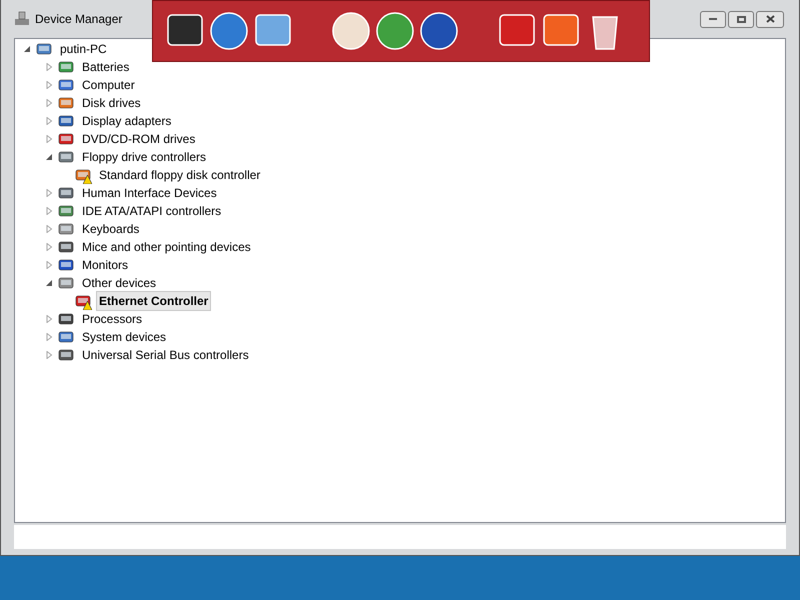 The image size is (800, 600). What do you see at coordinates (111, 103) in the screenshot?
I see `tree-item: Disk drives` at bounding box center [111, 103].